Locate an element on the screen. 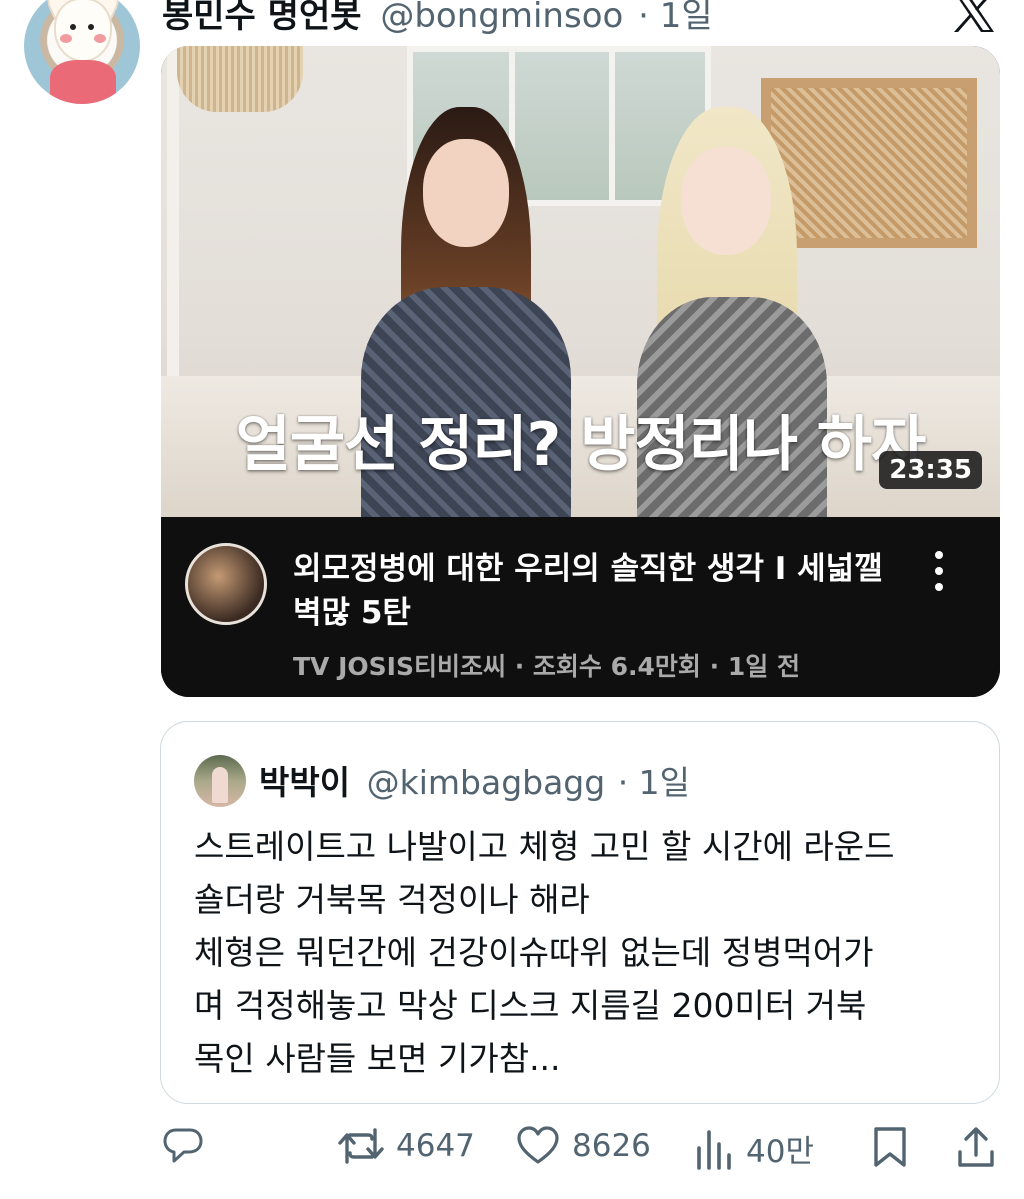 This screenshot has height=1199, width=1024. quote-author-avatar is located at coordinates (220, 781).